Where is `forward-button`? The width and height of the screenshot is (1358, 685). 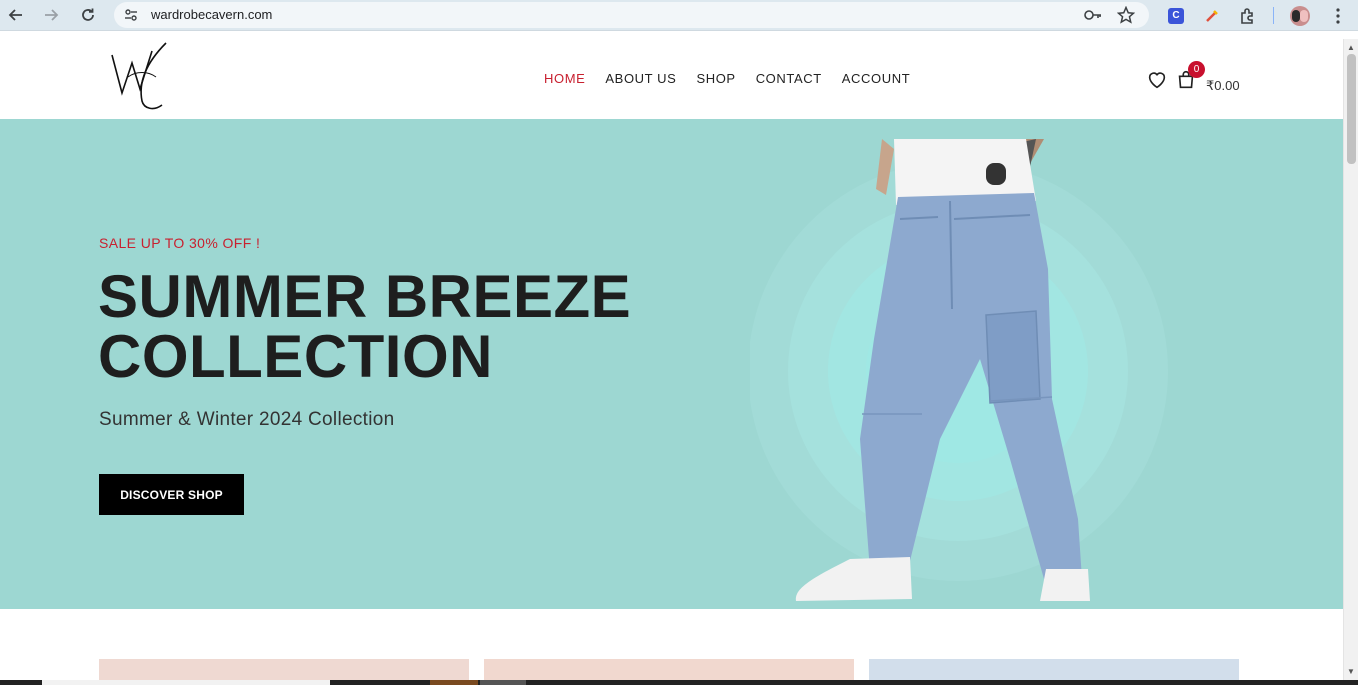 forward-button is located at coordinates (51, 15).